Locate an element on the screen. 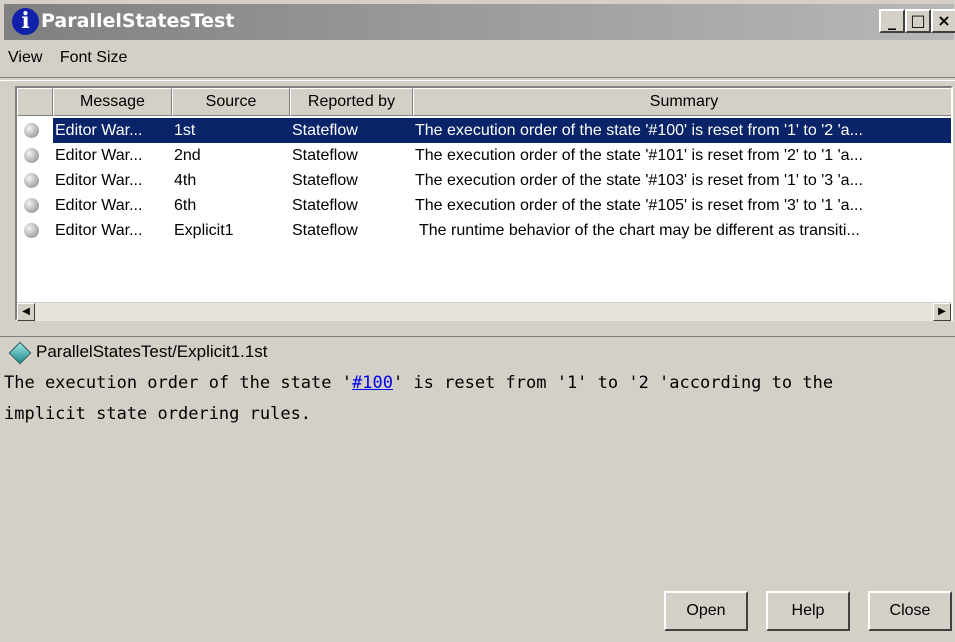 Image resolution: width=955 pixels, height=642 pixels. help-button: Help is located at coordinates (808, 611).